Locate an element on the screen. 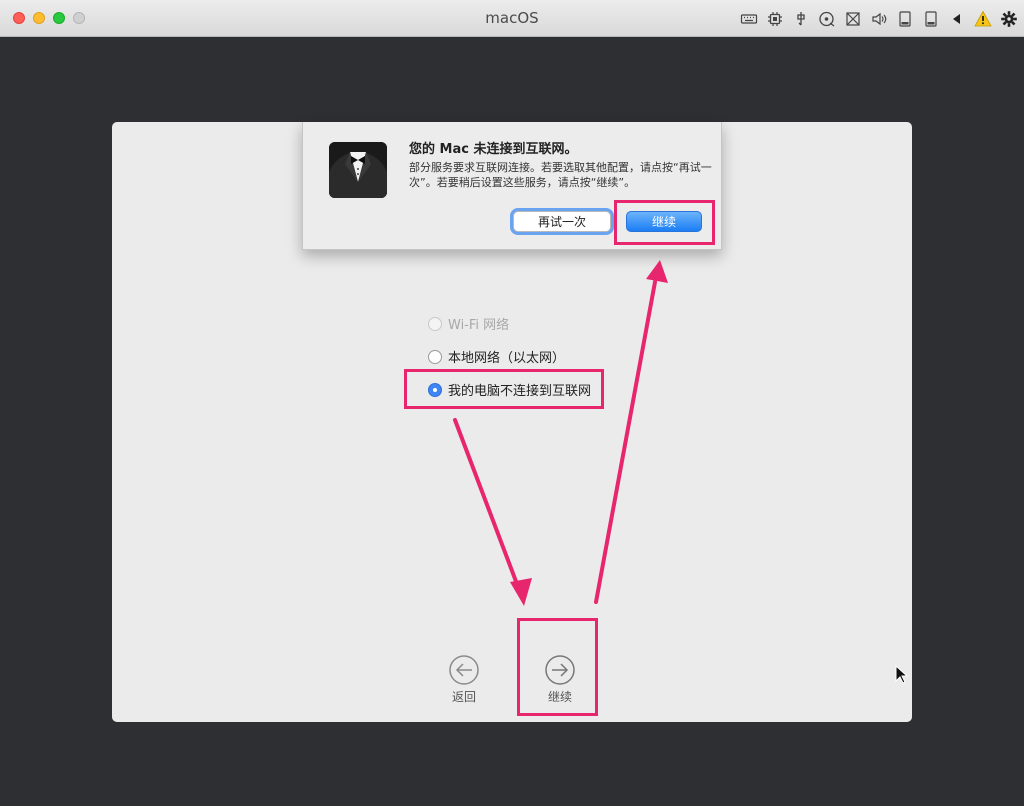  window-title-bar: macOS is located at coordinates (512, 18).